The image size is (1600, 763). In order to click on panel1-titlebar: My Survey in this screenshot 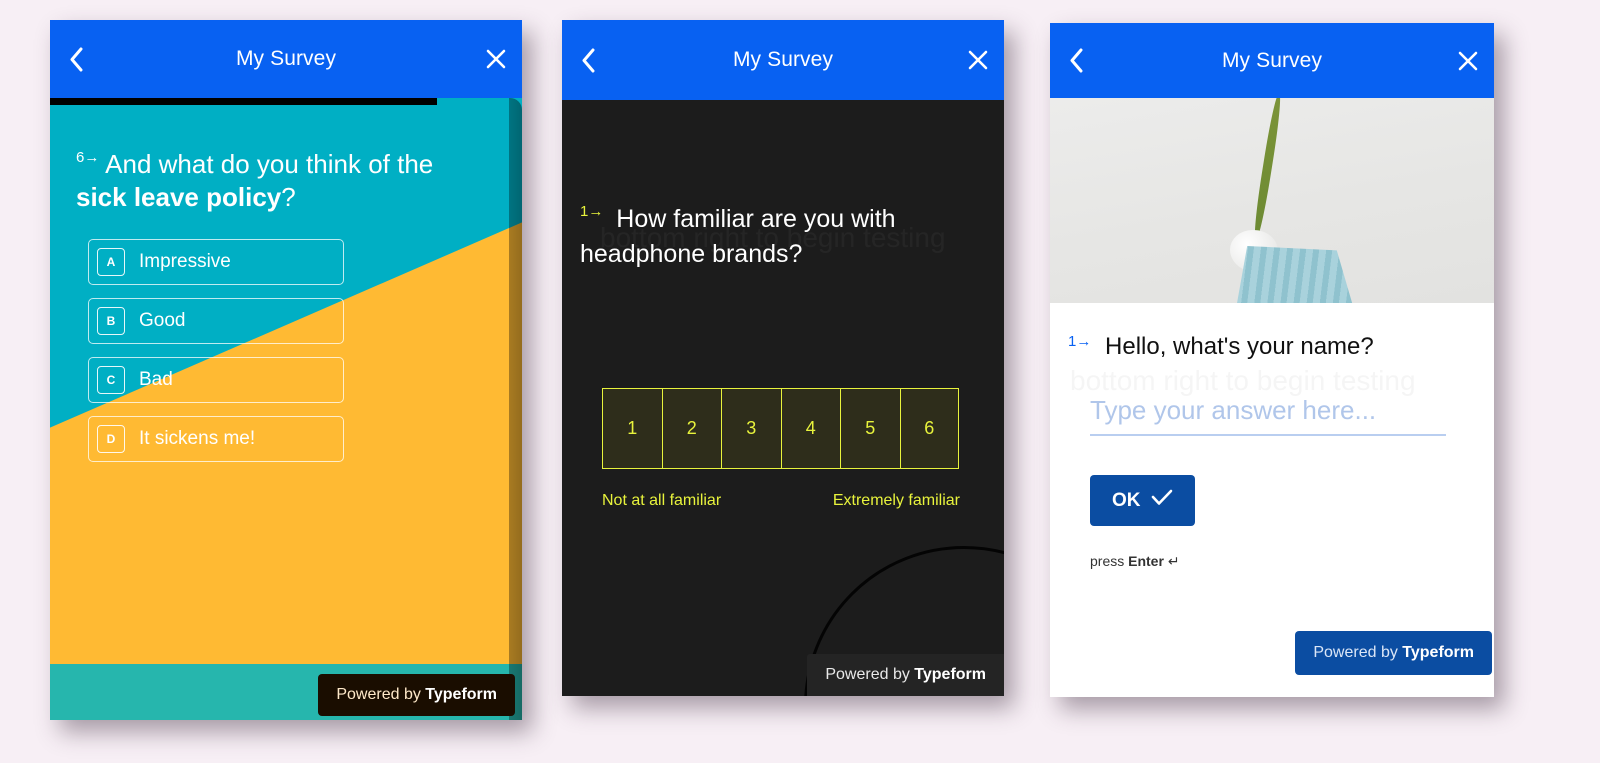, I will do `click(286, 59)`.